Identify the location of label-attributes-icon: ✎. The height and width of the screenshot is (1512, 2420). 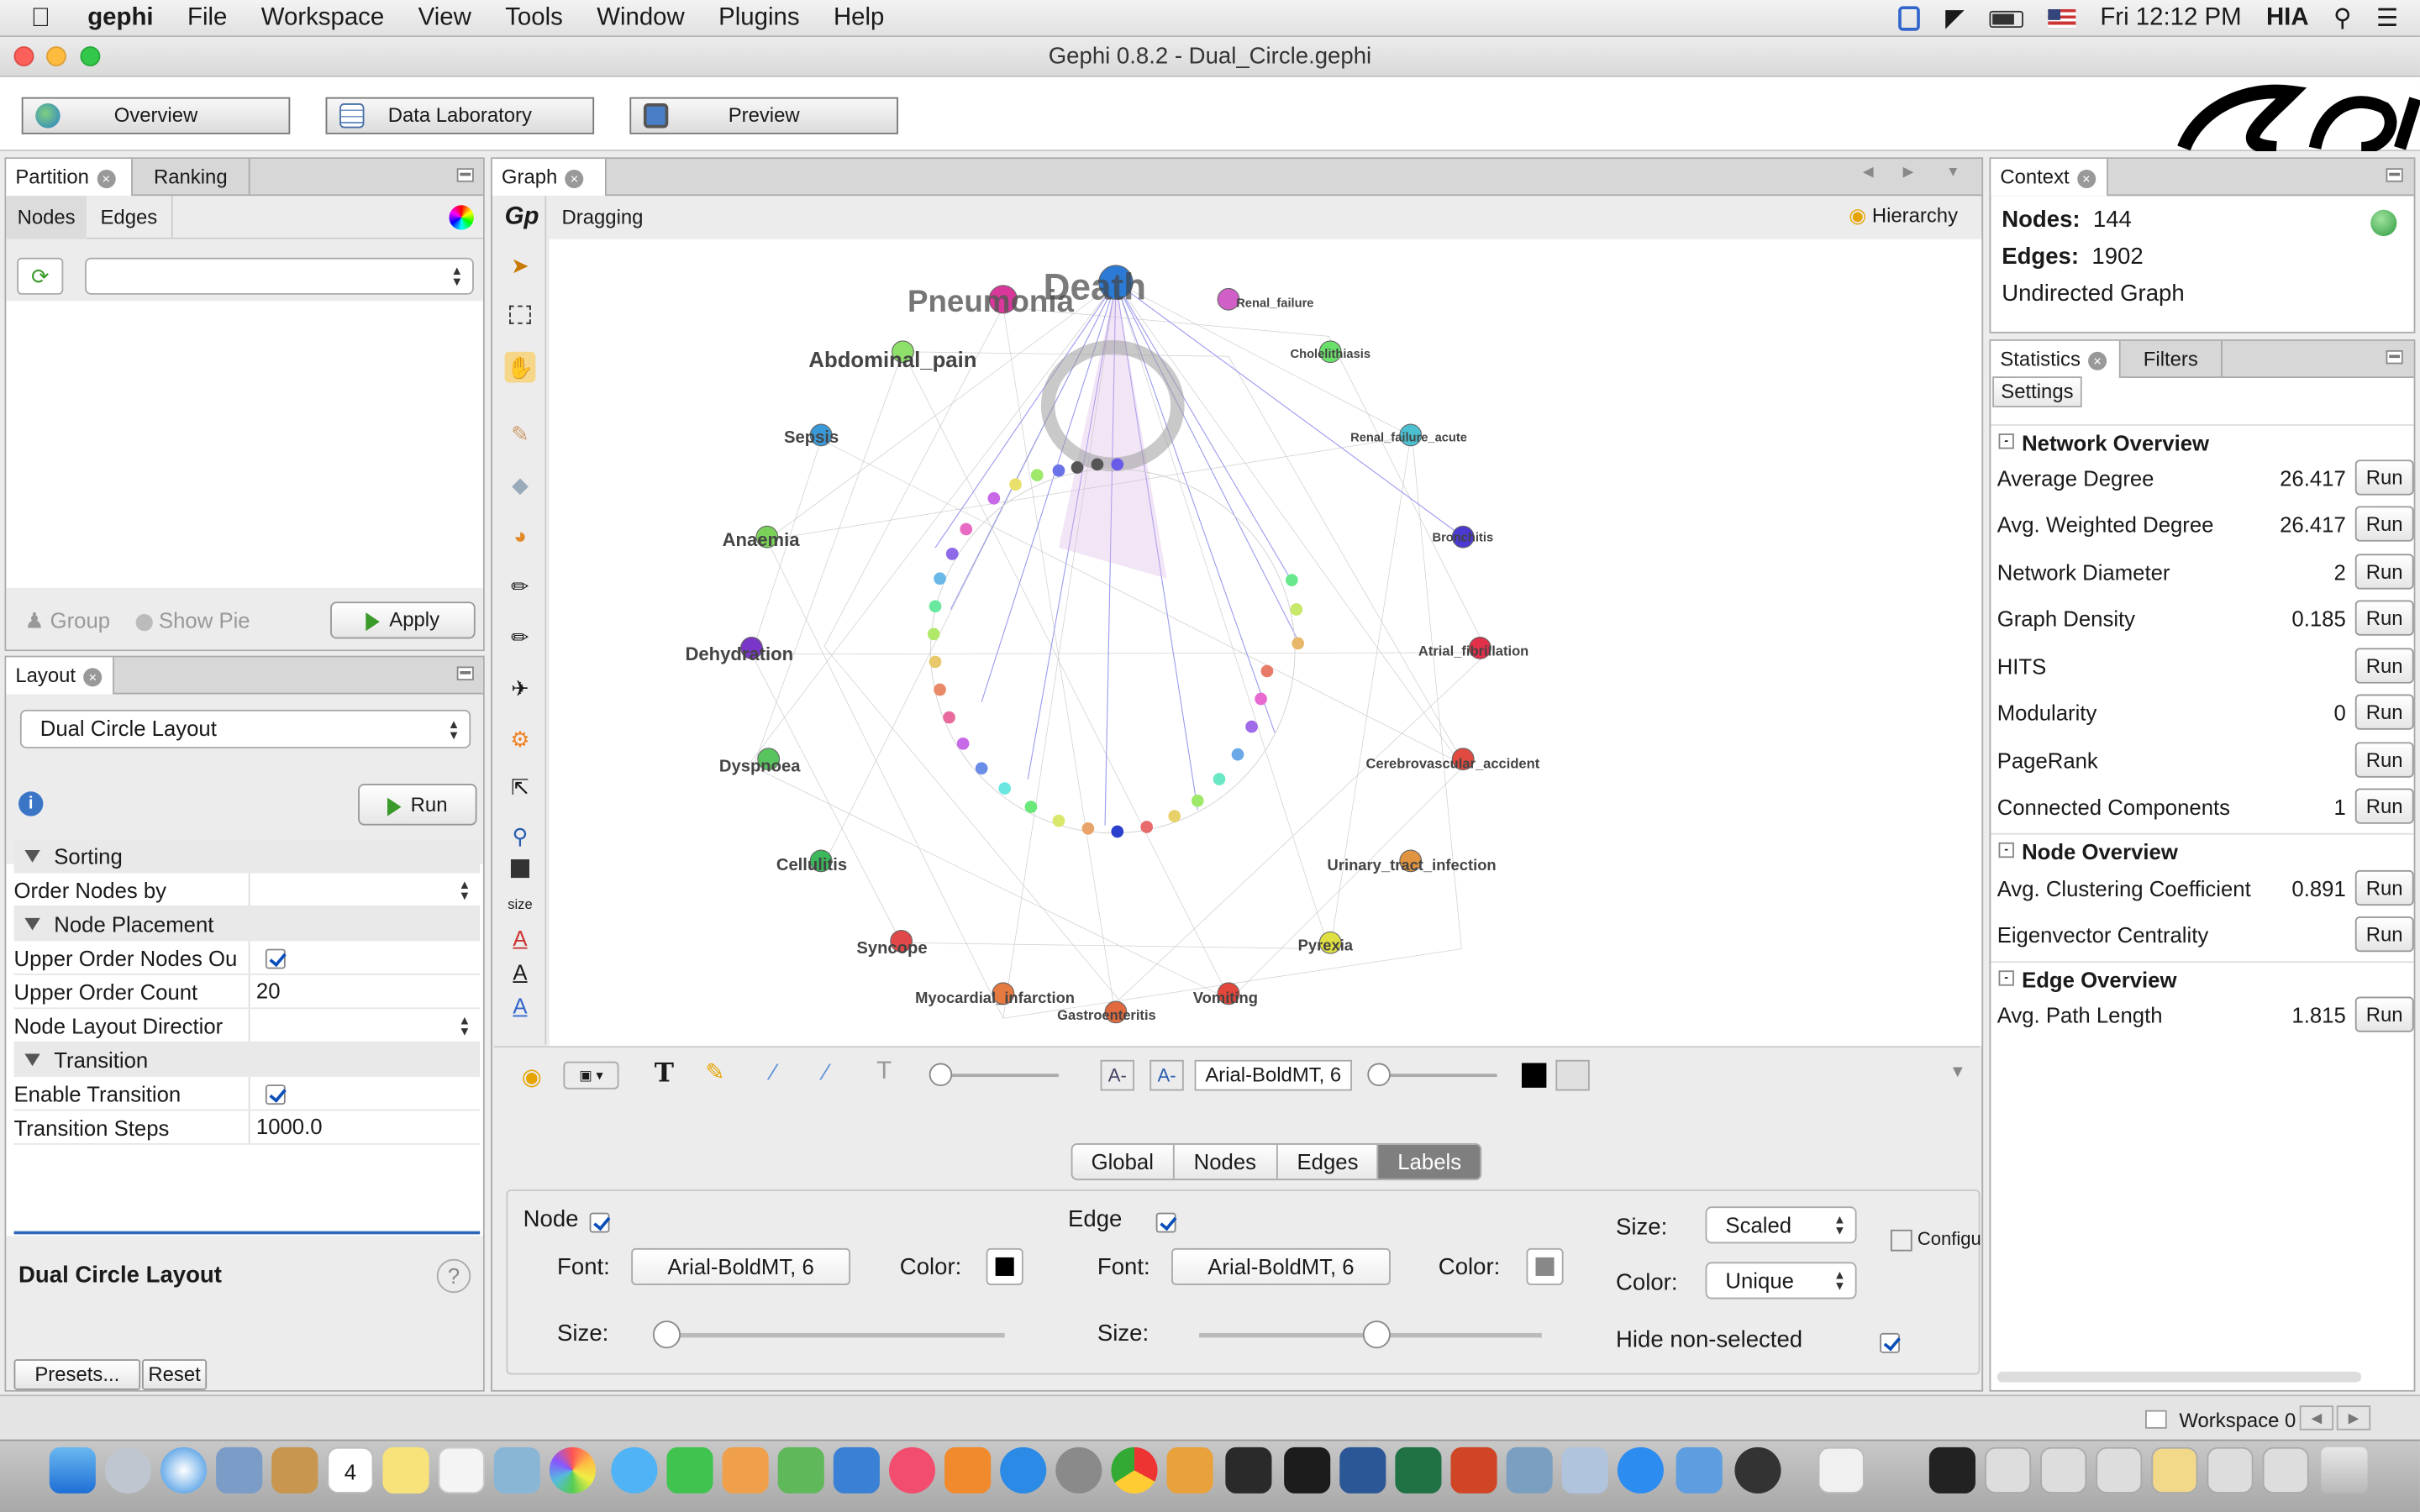
(714, 1072).